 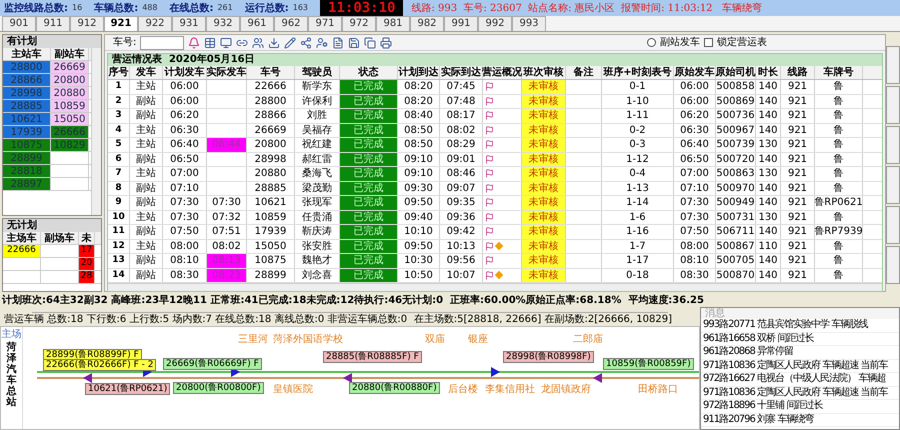 What do you see at coordinates (210, 42) in the screenshot?
I see `table-icon` at bounding box center [210, 42].